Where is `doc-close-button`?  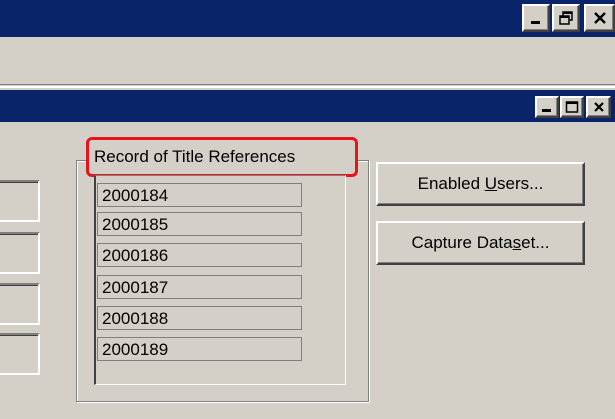
doc-close-button is located at coordinates (598, 107).